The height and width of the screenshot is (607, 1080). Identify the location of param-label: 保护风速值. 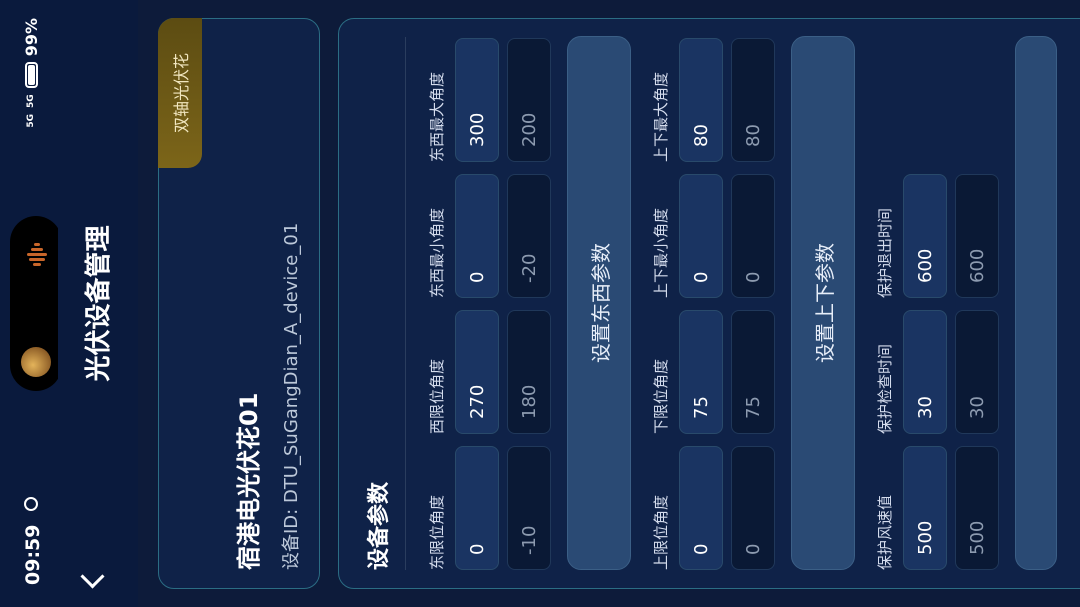
(885, 532).